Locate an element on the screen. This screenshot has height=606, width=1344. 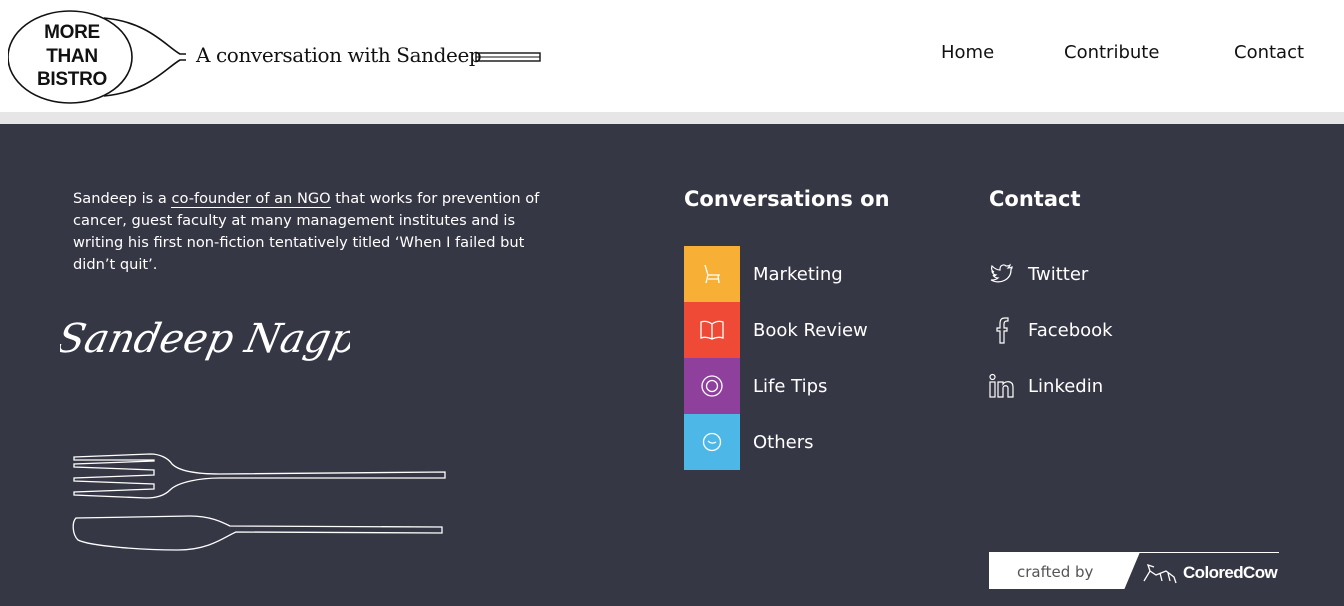
category-book-review: Book Review is located at coordinates (794, 330).